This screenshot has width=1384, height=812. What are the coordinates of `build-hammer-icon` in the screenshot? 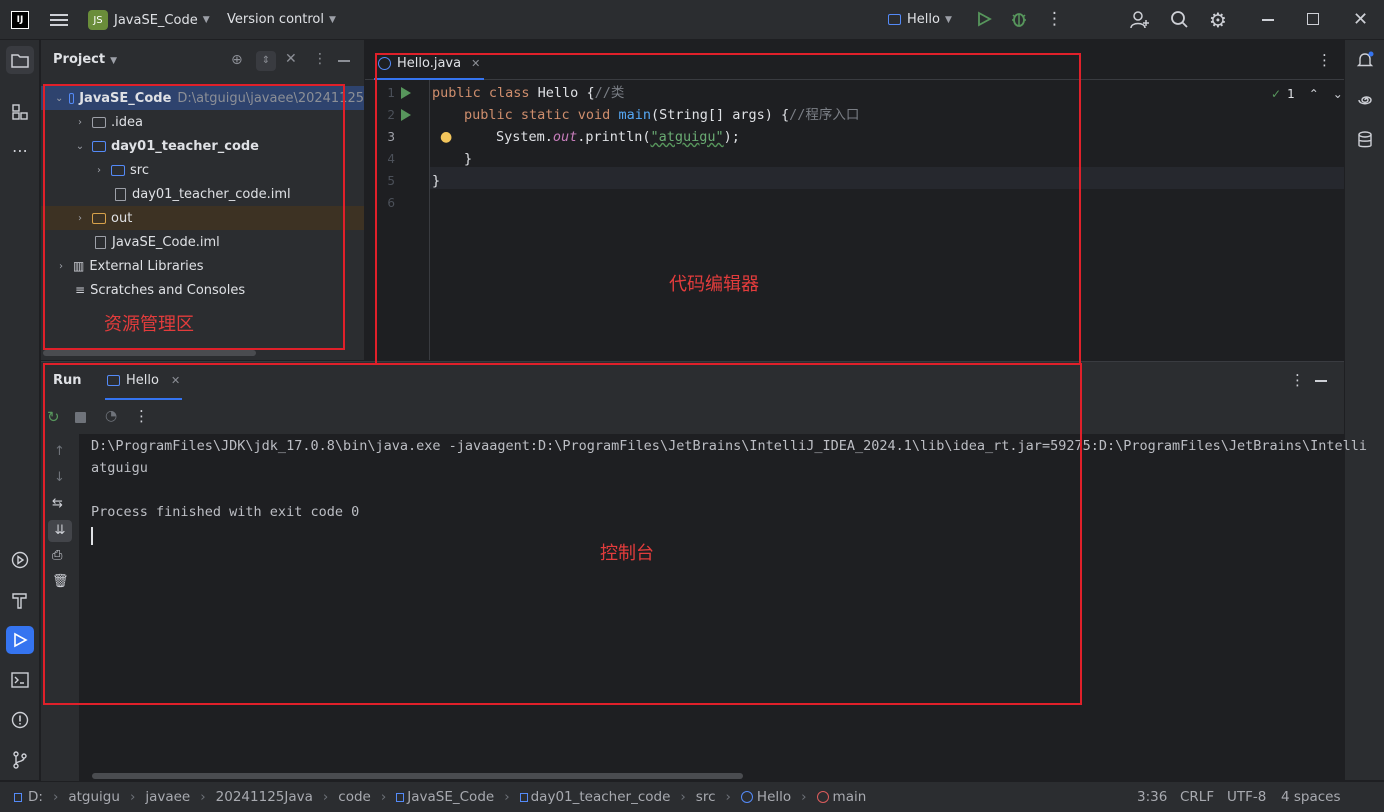 It's located at (20, 600).